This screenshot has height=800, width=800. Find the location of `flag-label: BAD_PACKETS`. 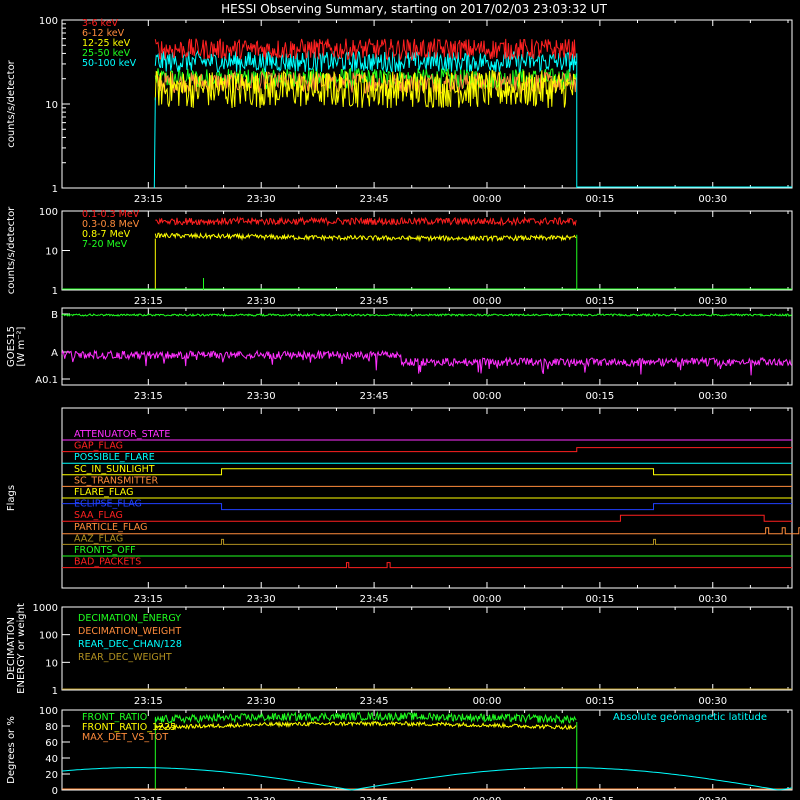

flag-label: BAD_PACKETS is located at coordinates (107, 562).